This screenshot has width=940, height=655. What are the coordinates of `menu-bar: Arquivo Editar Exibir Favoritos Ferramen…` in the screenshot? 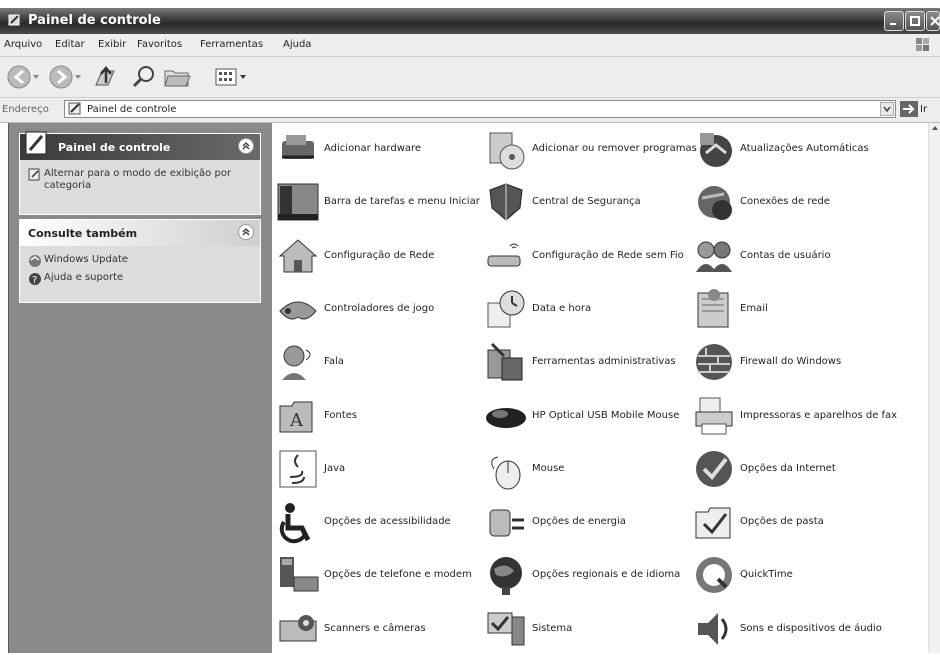 It's located at (470, 45).